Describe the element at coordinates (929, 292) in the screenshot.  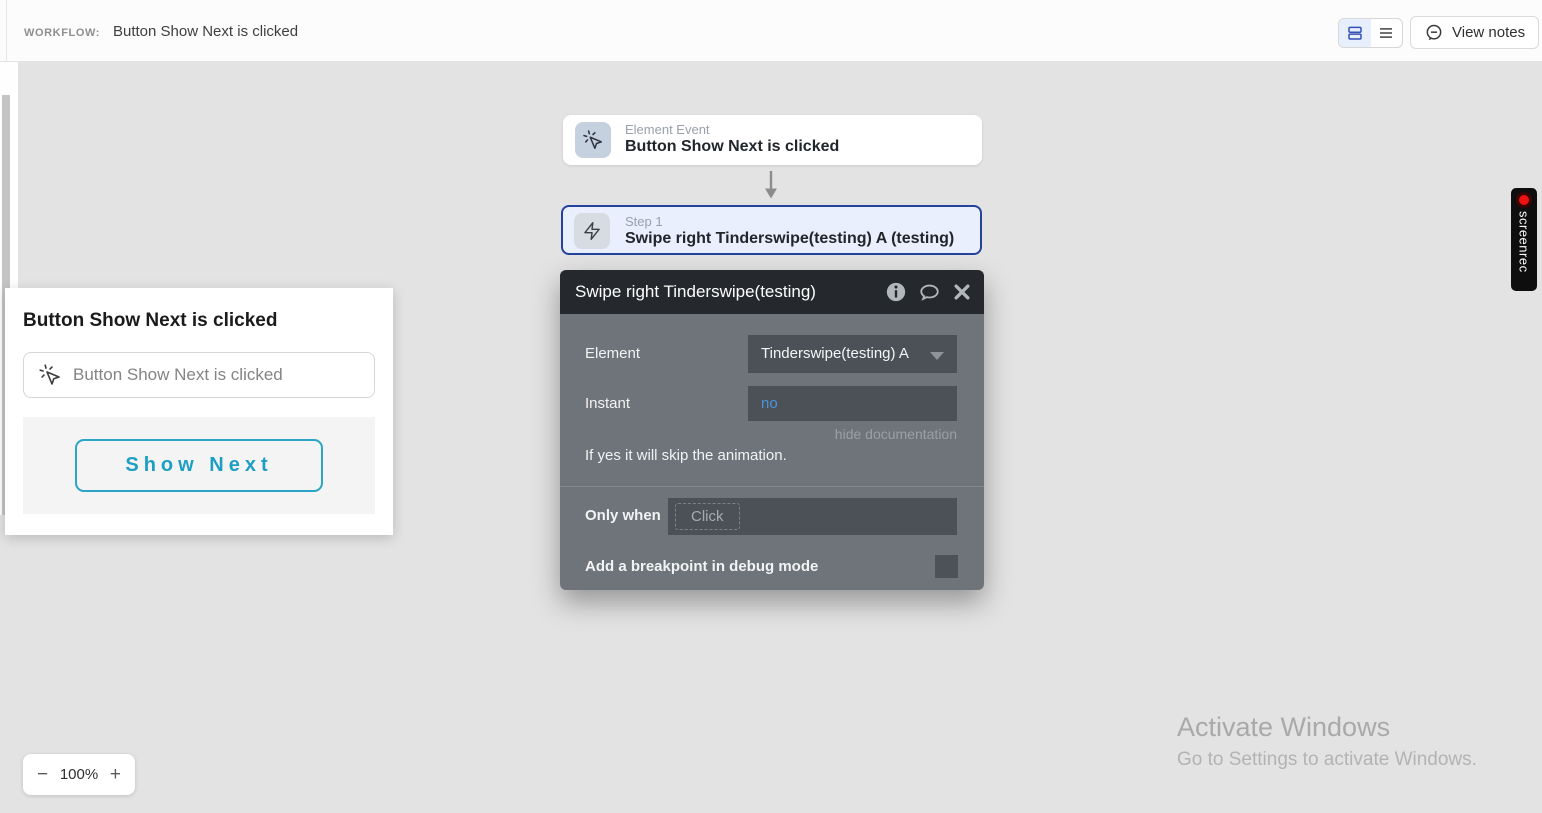
I see `comment-icon` at that location.